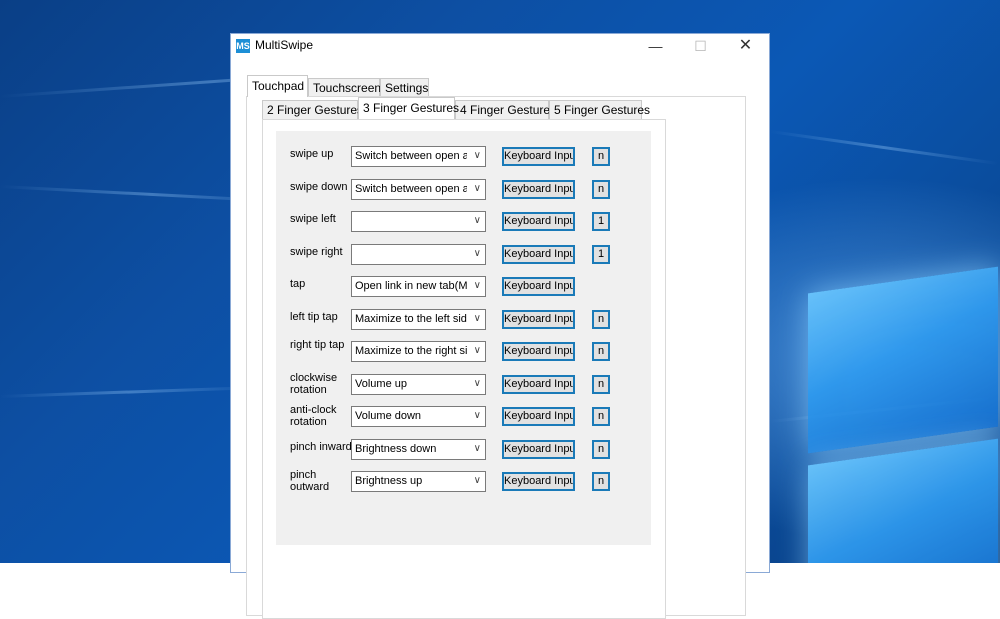 The height and width of the screenshot is (619, 1000). I want to click on repeat-toggle-button-right-tip-tap: n, so click(601, 351).